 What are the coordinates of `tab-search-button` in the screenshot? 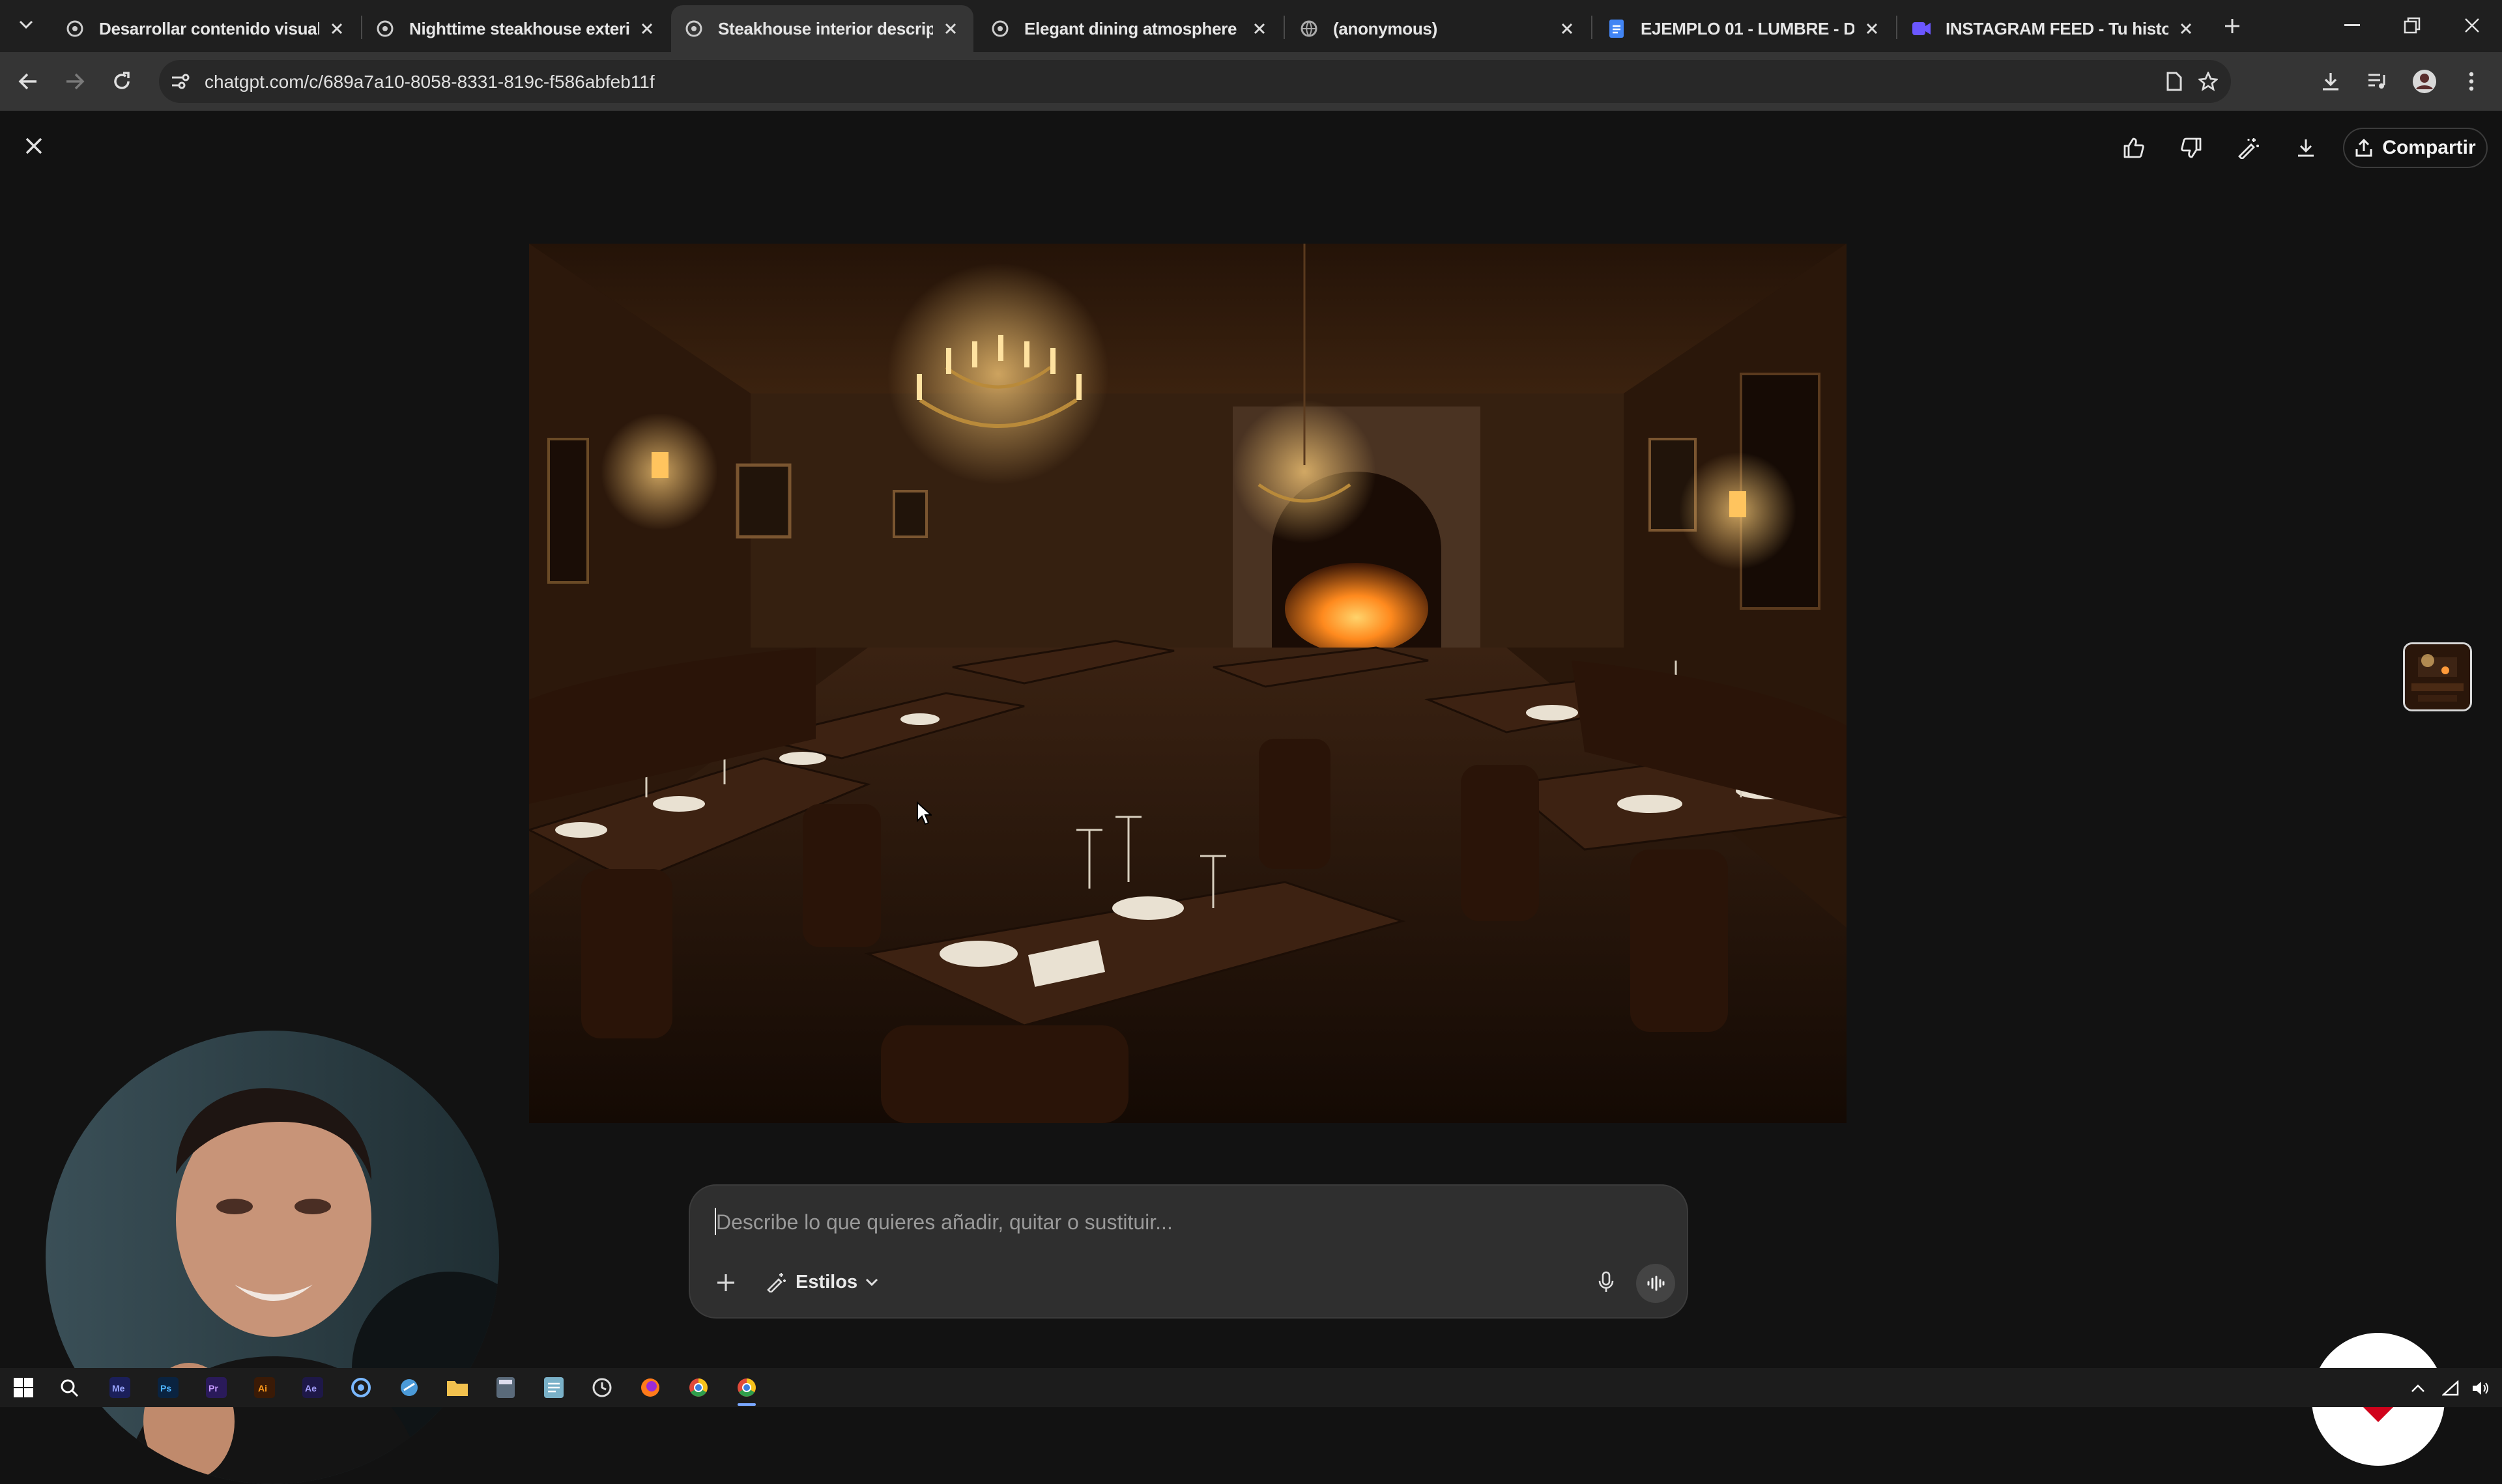 It's located at (26, 25).